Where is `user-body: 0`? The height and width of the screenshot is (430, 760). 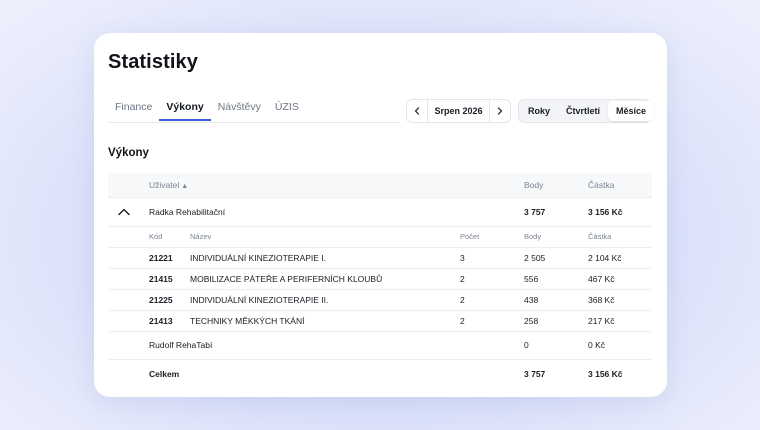 user-body: 0 is located at coordinates (526, 345).